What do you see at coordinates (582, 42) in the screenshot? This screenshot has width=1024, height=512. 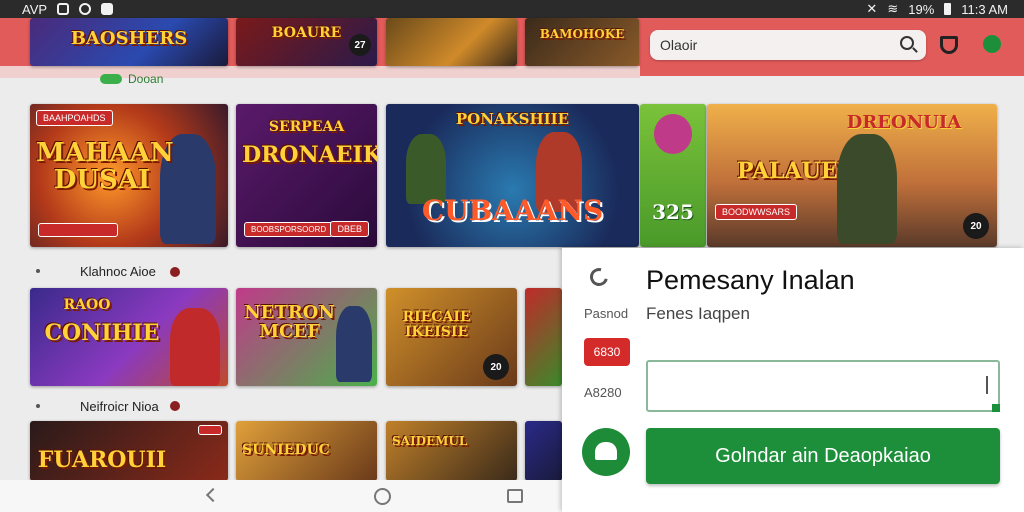 I see `game-card-top-4: BAMOHOKE` at bounding box center [582, 42].